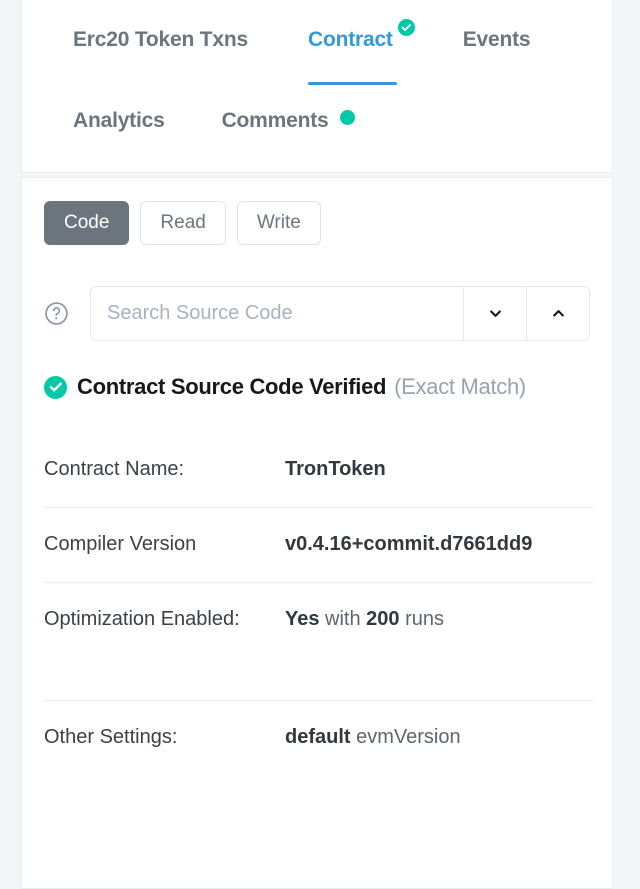 The image size is (640, 889). Describe the element at coordinates (350, 39) in the screenshot. I see `tab-label: Contract` at that location.